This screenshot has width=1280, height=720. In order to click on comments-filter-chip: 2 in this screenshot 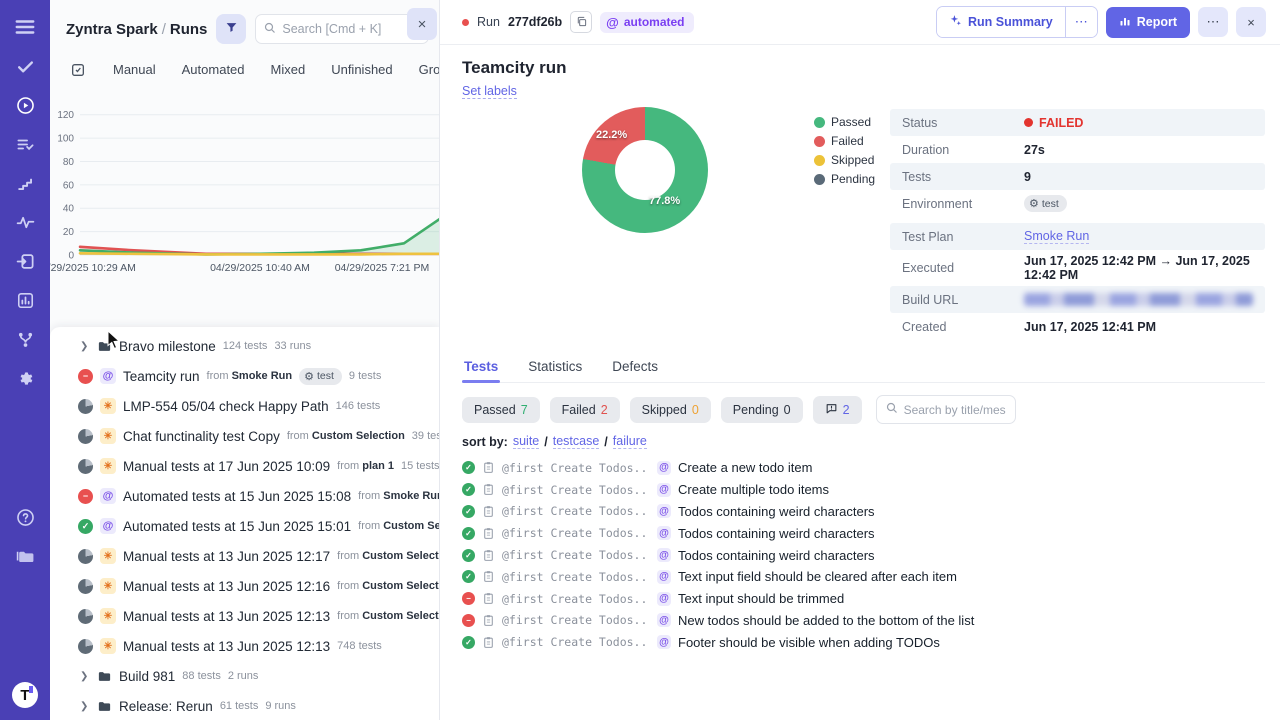, I will do `click(837, 409)`.